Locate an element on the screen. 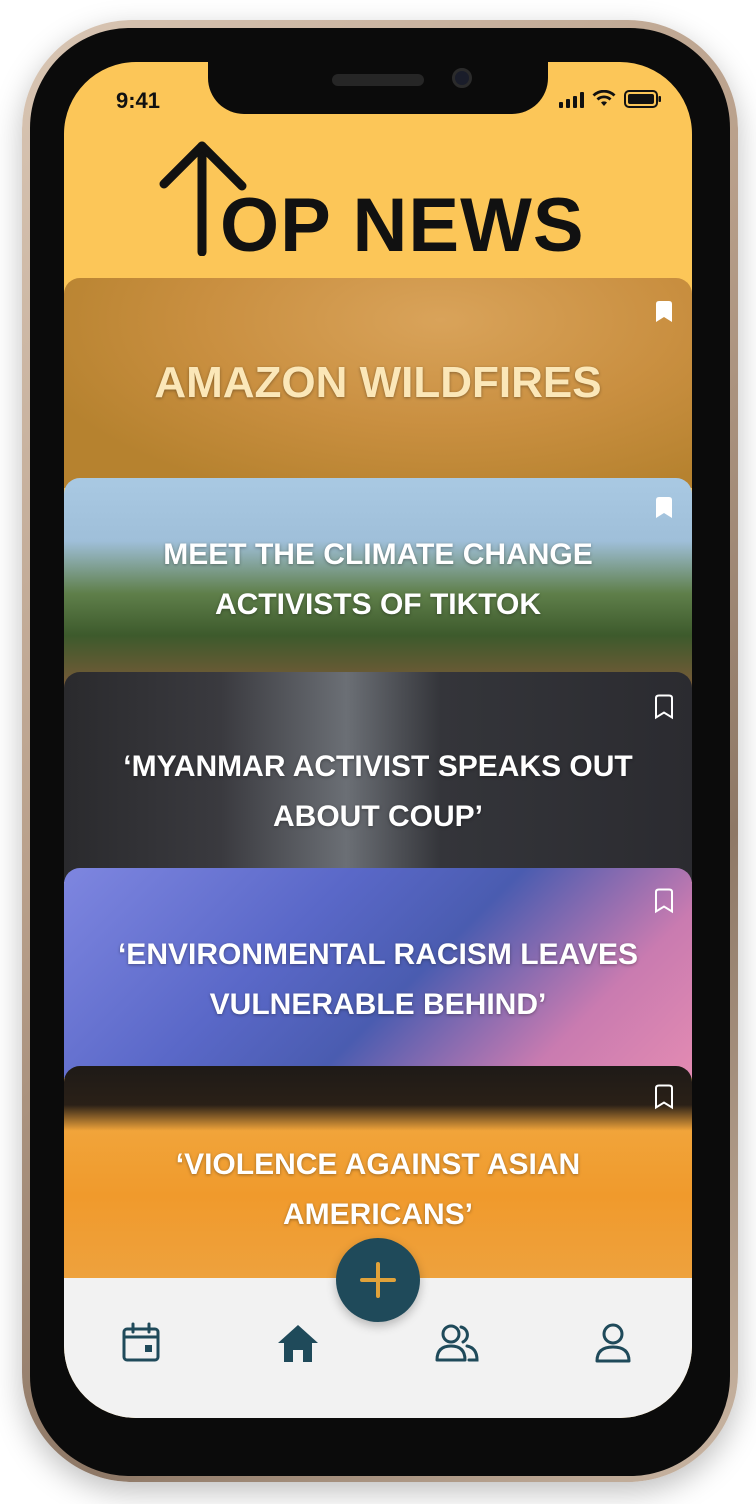  plus-icon is located at coordinates (378, 1280).